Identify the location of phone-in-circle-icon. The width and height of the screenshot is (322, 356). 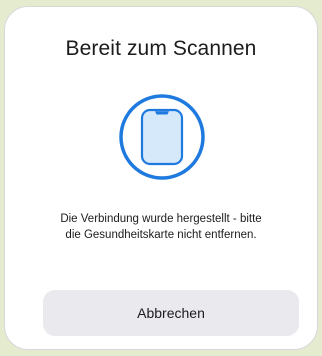
(162, 137).